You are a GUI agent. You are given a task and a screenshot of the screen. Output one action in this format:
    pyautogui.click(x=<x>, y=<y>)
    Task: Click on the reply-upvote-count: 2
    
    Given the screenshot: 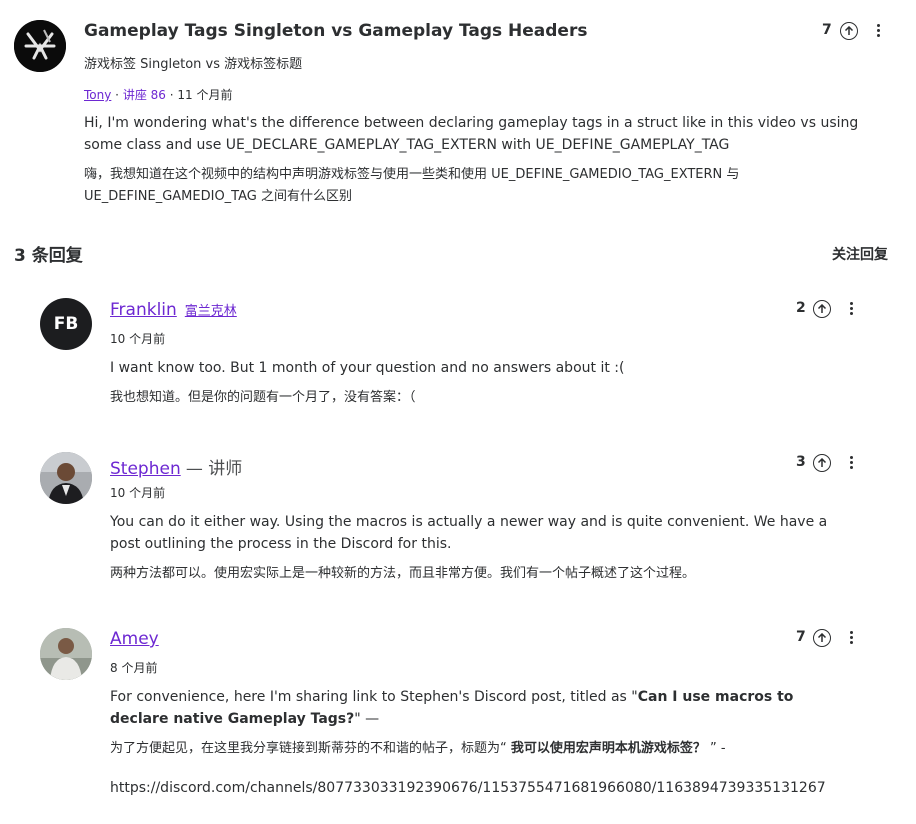 What is the action you would take?
    pyautogui.click(x=801, y=308)
    